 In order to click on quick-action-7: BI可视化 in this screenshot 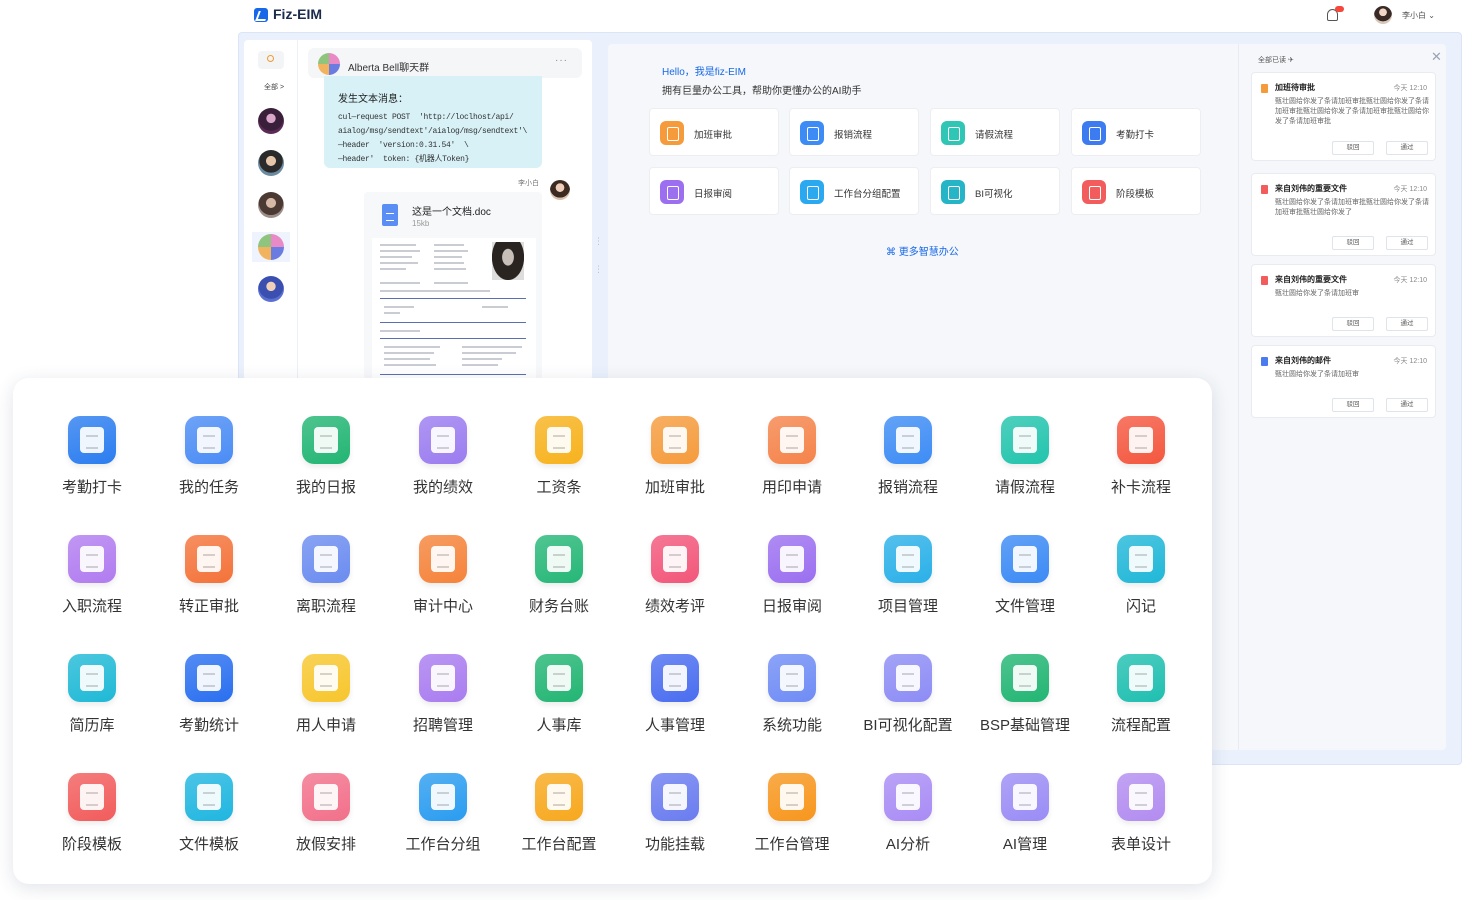, I will do `click(995, 191)`.